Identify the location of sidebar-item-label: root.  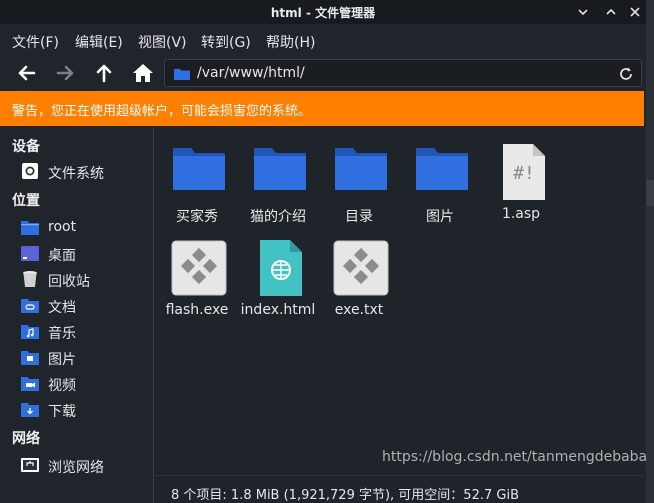
(62, 227).